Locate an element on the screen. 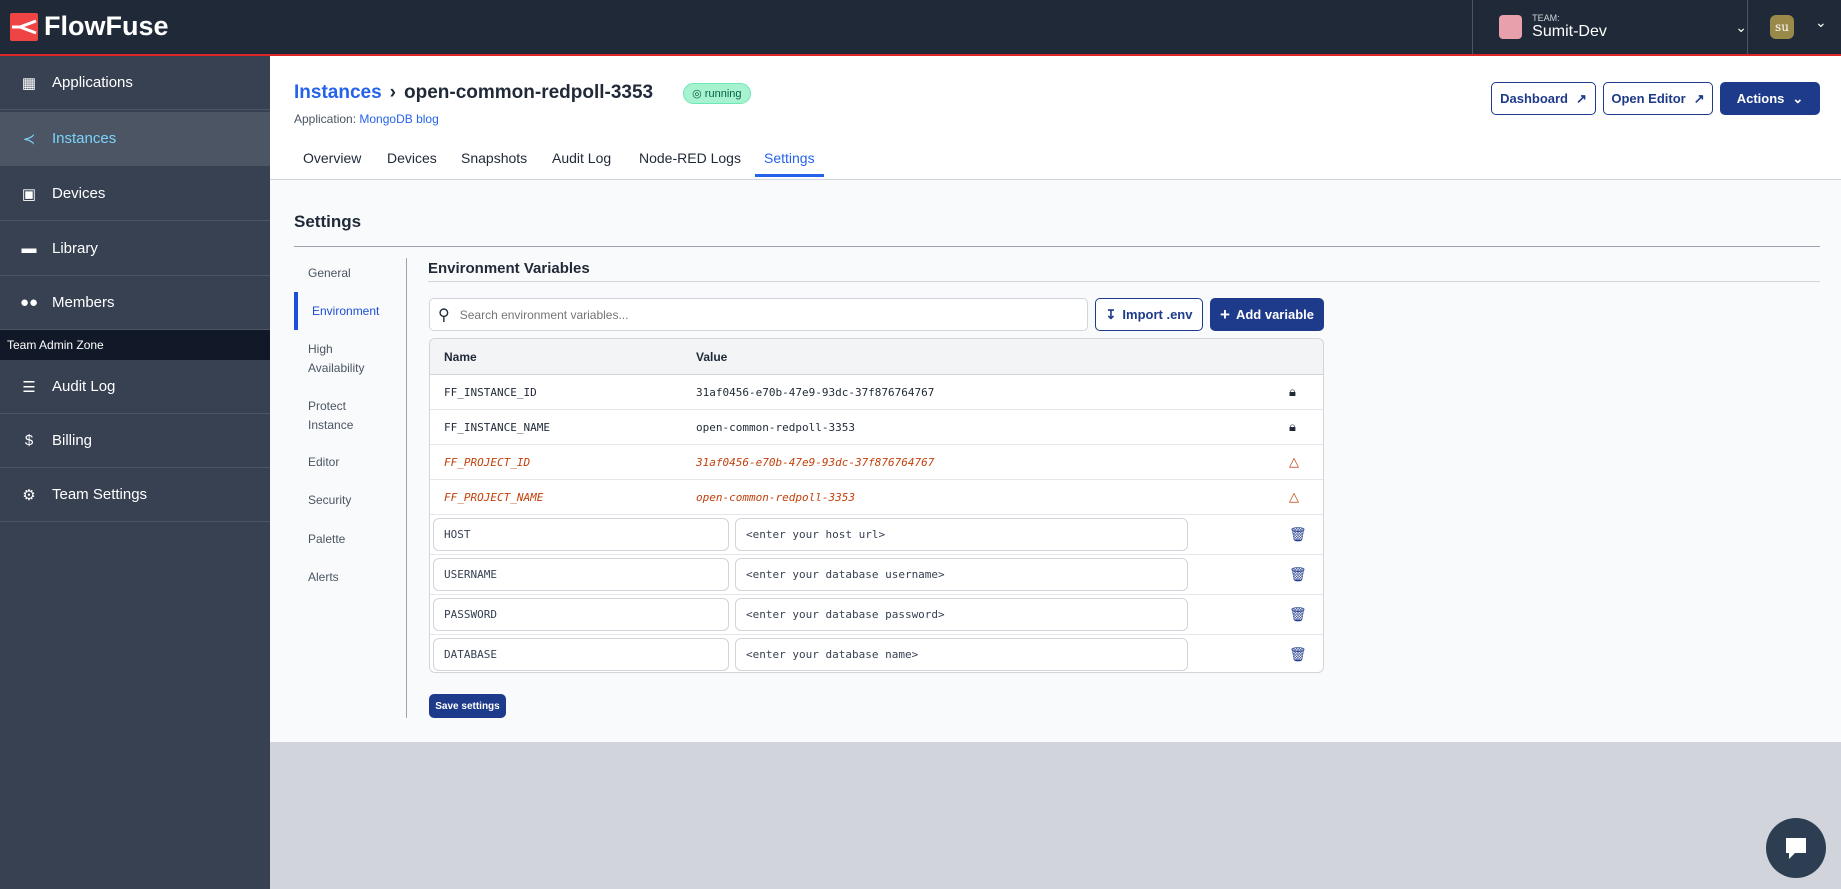  chat-button is located at coordinates (1796, 848).